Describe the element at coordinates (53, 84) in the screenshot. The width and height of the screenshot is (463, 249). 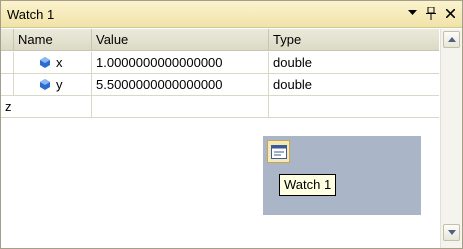
I see `name-cell: y` at that location.